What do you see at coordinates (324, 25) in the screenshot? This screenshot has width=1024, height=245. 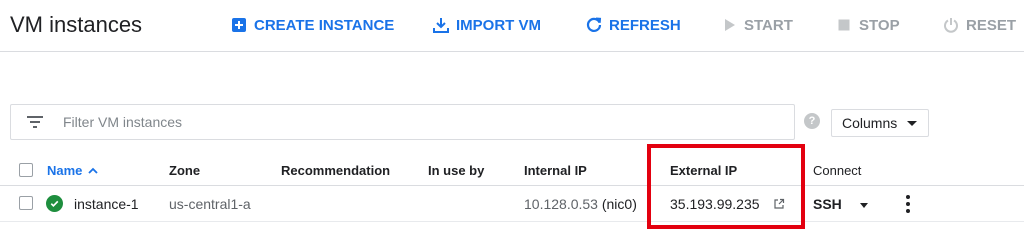 I see `create-instance-label: CREATE INSTANCE` at bounding box center [324, 25].